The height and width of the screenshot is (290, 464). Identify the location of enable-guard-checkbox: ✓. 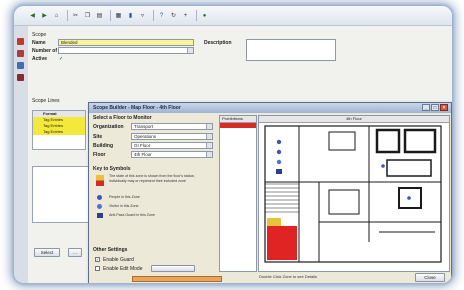
(97, 259).